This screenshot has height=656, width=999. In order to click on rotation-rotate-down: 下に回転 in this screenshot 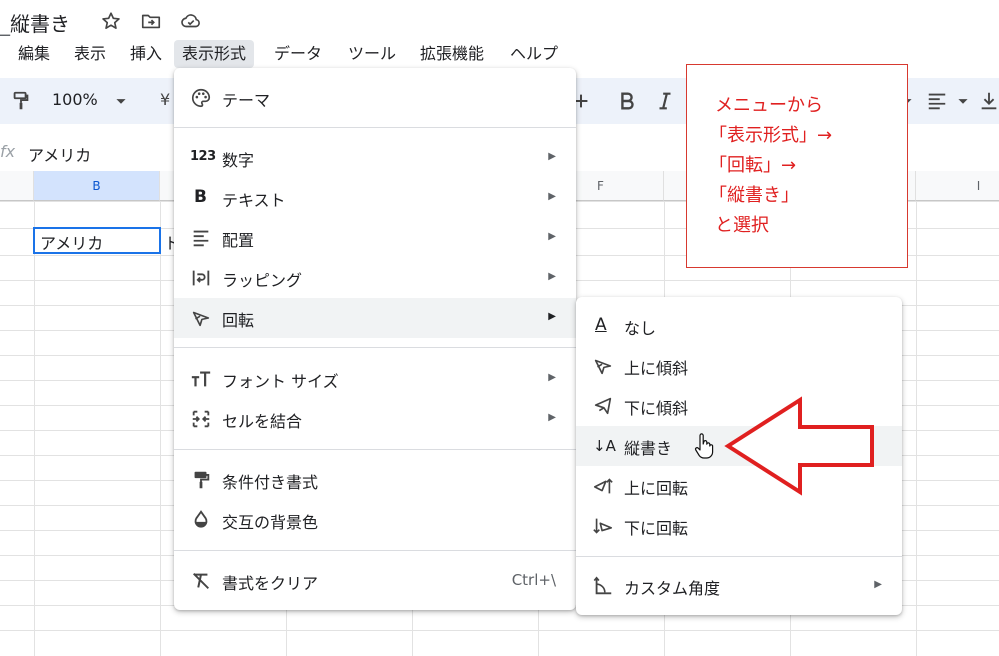, I will do `click(739, 526)`.